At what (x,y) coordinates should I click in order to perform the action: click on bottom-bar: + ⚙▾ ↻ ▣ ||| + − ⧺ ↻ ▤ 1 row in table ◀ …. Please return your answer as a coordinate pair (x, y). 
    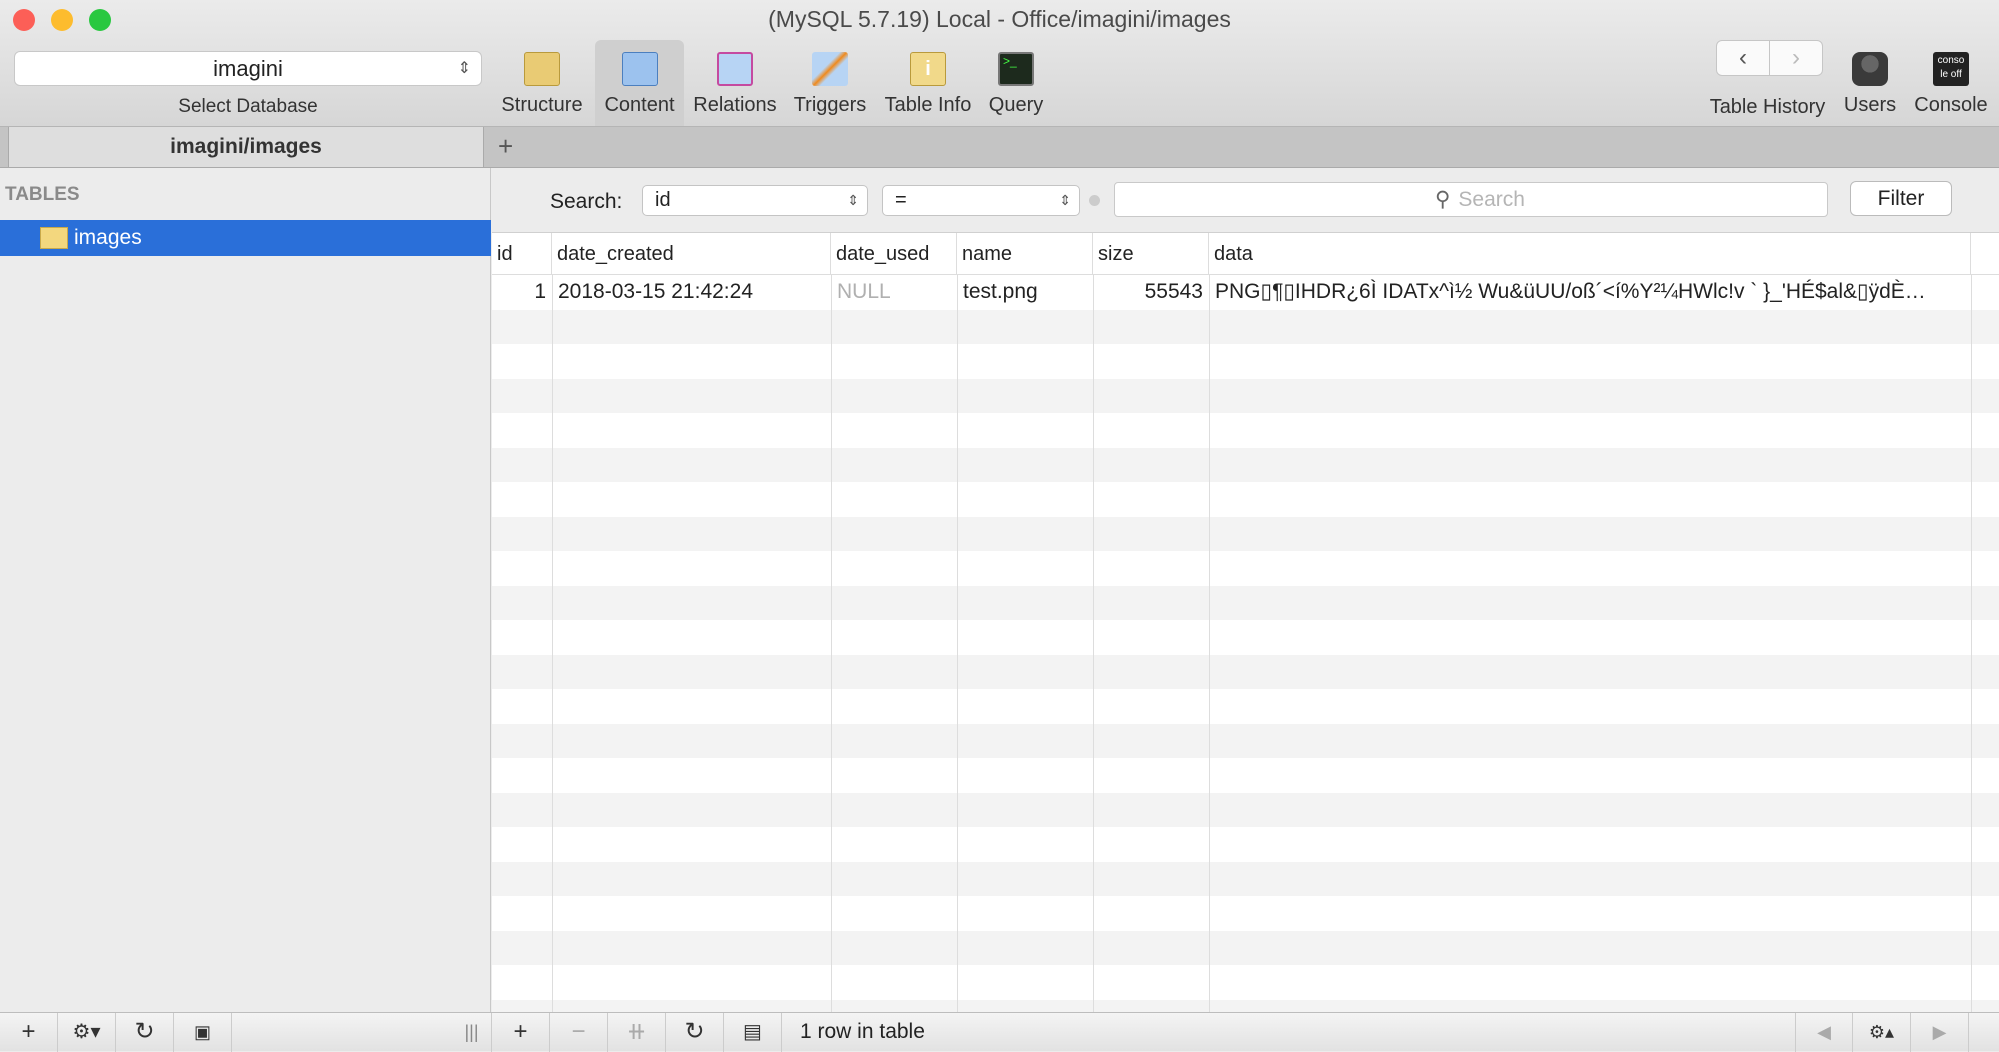
    Looking at the image, I should click on (999, 1032).